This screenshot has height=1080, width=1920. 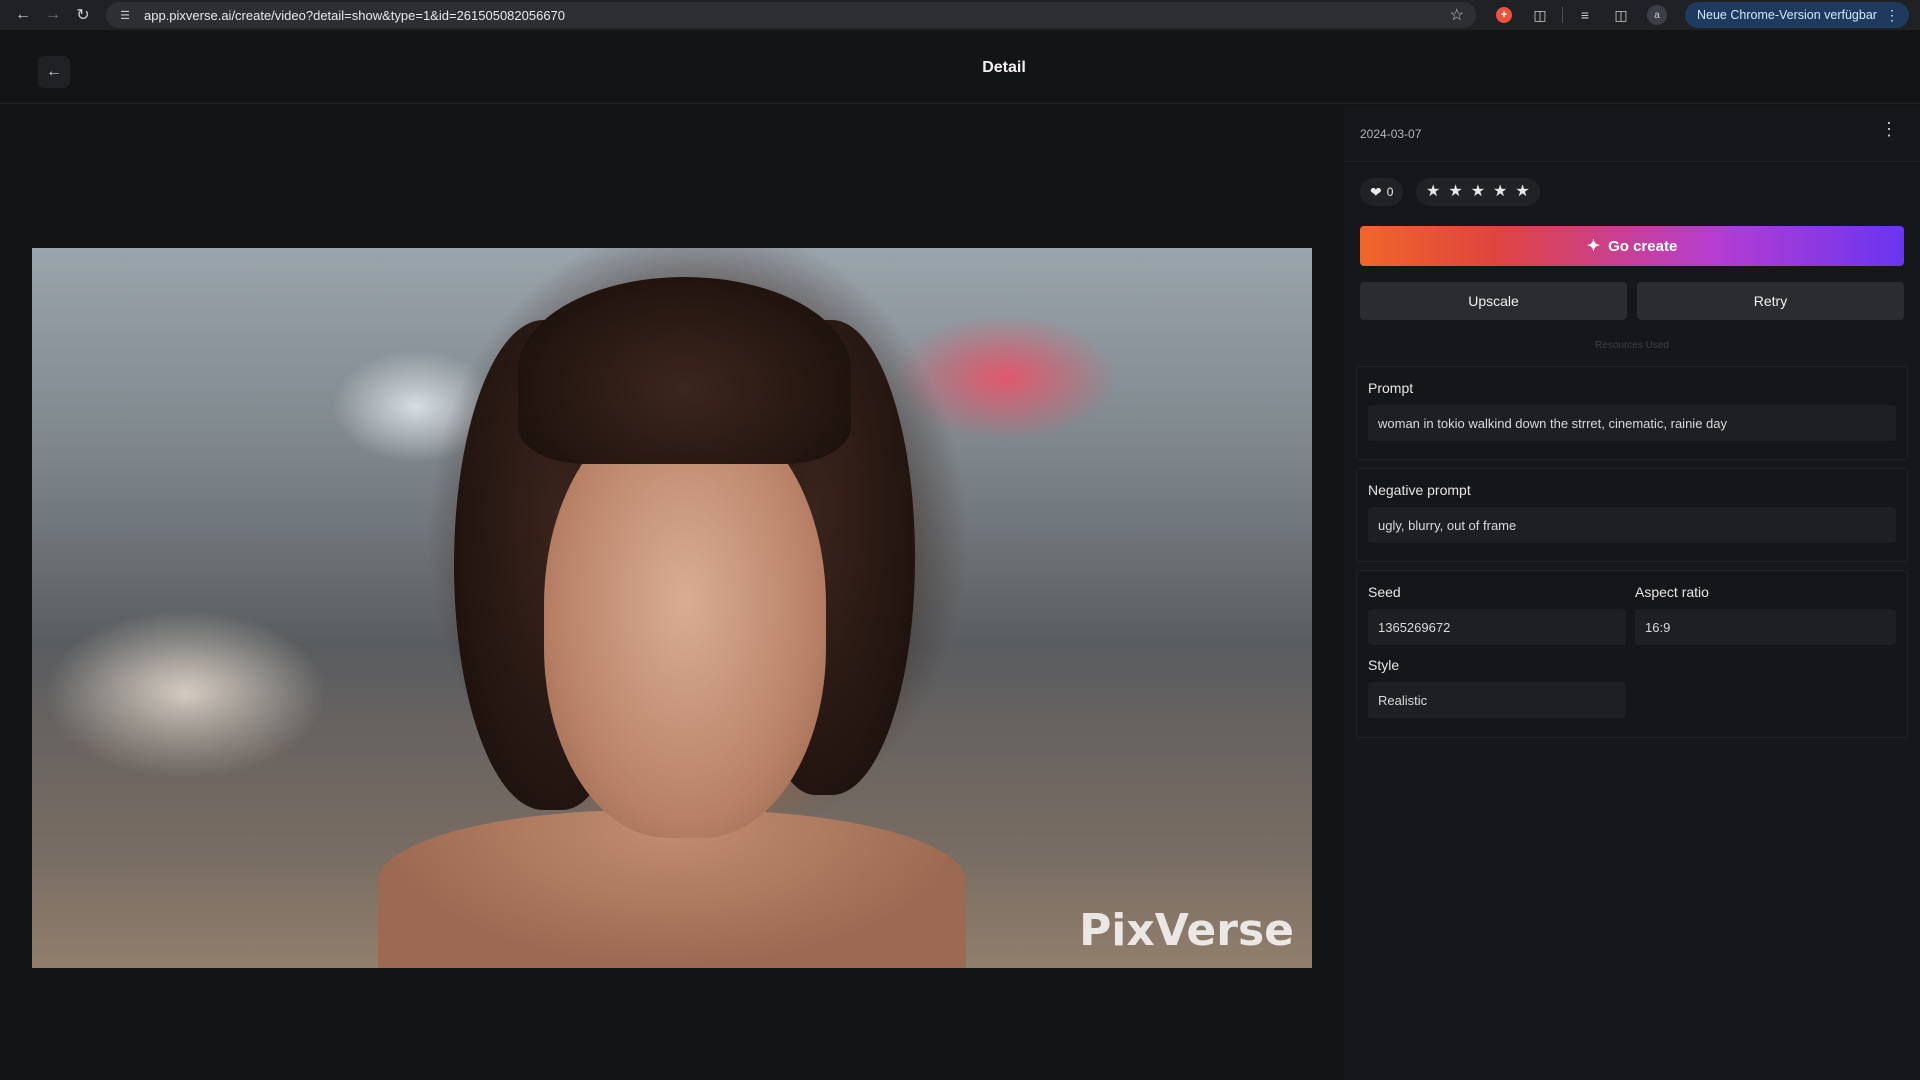 I want to click on chrome-update-button: Neue Chrome-Version verfügbar ⋮, so click(x=1797, y=15).